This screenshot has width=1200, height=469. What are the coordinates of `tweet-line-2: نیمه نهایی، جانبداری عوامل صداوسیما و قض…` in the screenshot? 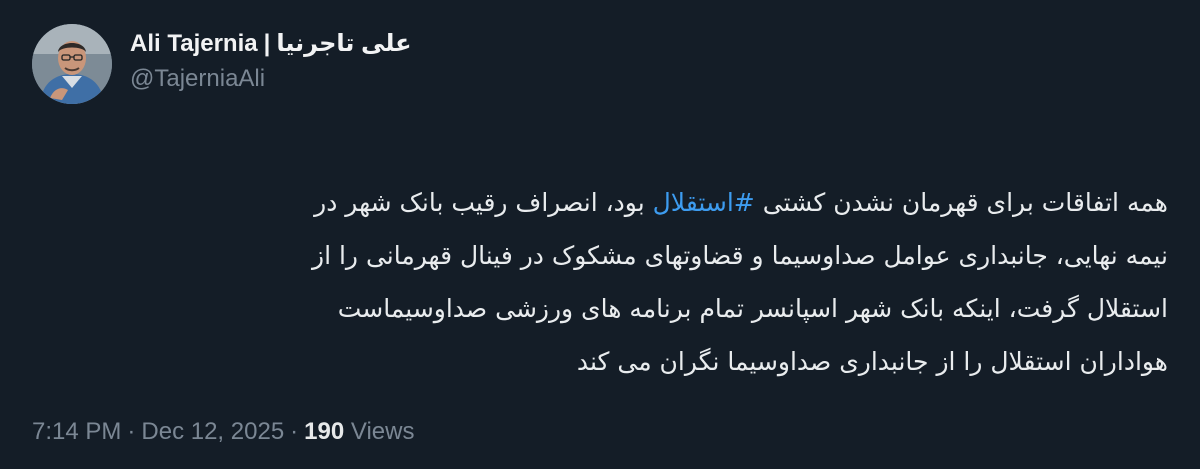 It's located at (740, 255).